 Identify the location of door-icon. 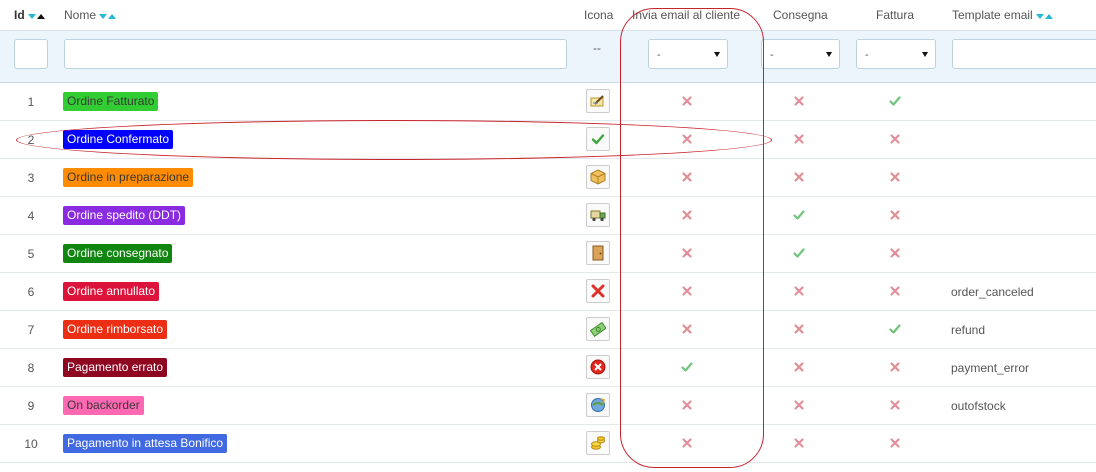
(598, 253).